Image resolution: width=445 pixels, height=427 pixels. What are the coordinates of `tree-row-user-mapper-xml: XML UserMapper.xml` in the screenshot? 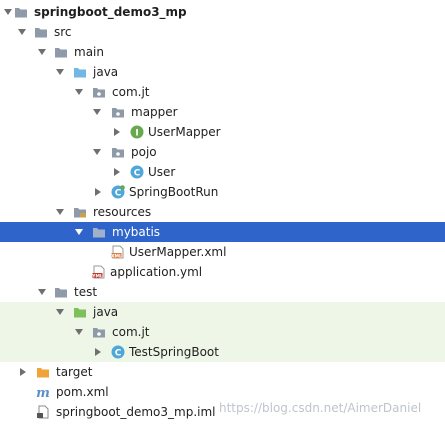 It's located at (222, 252).